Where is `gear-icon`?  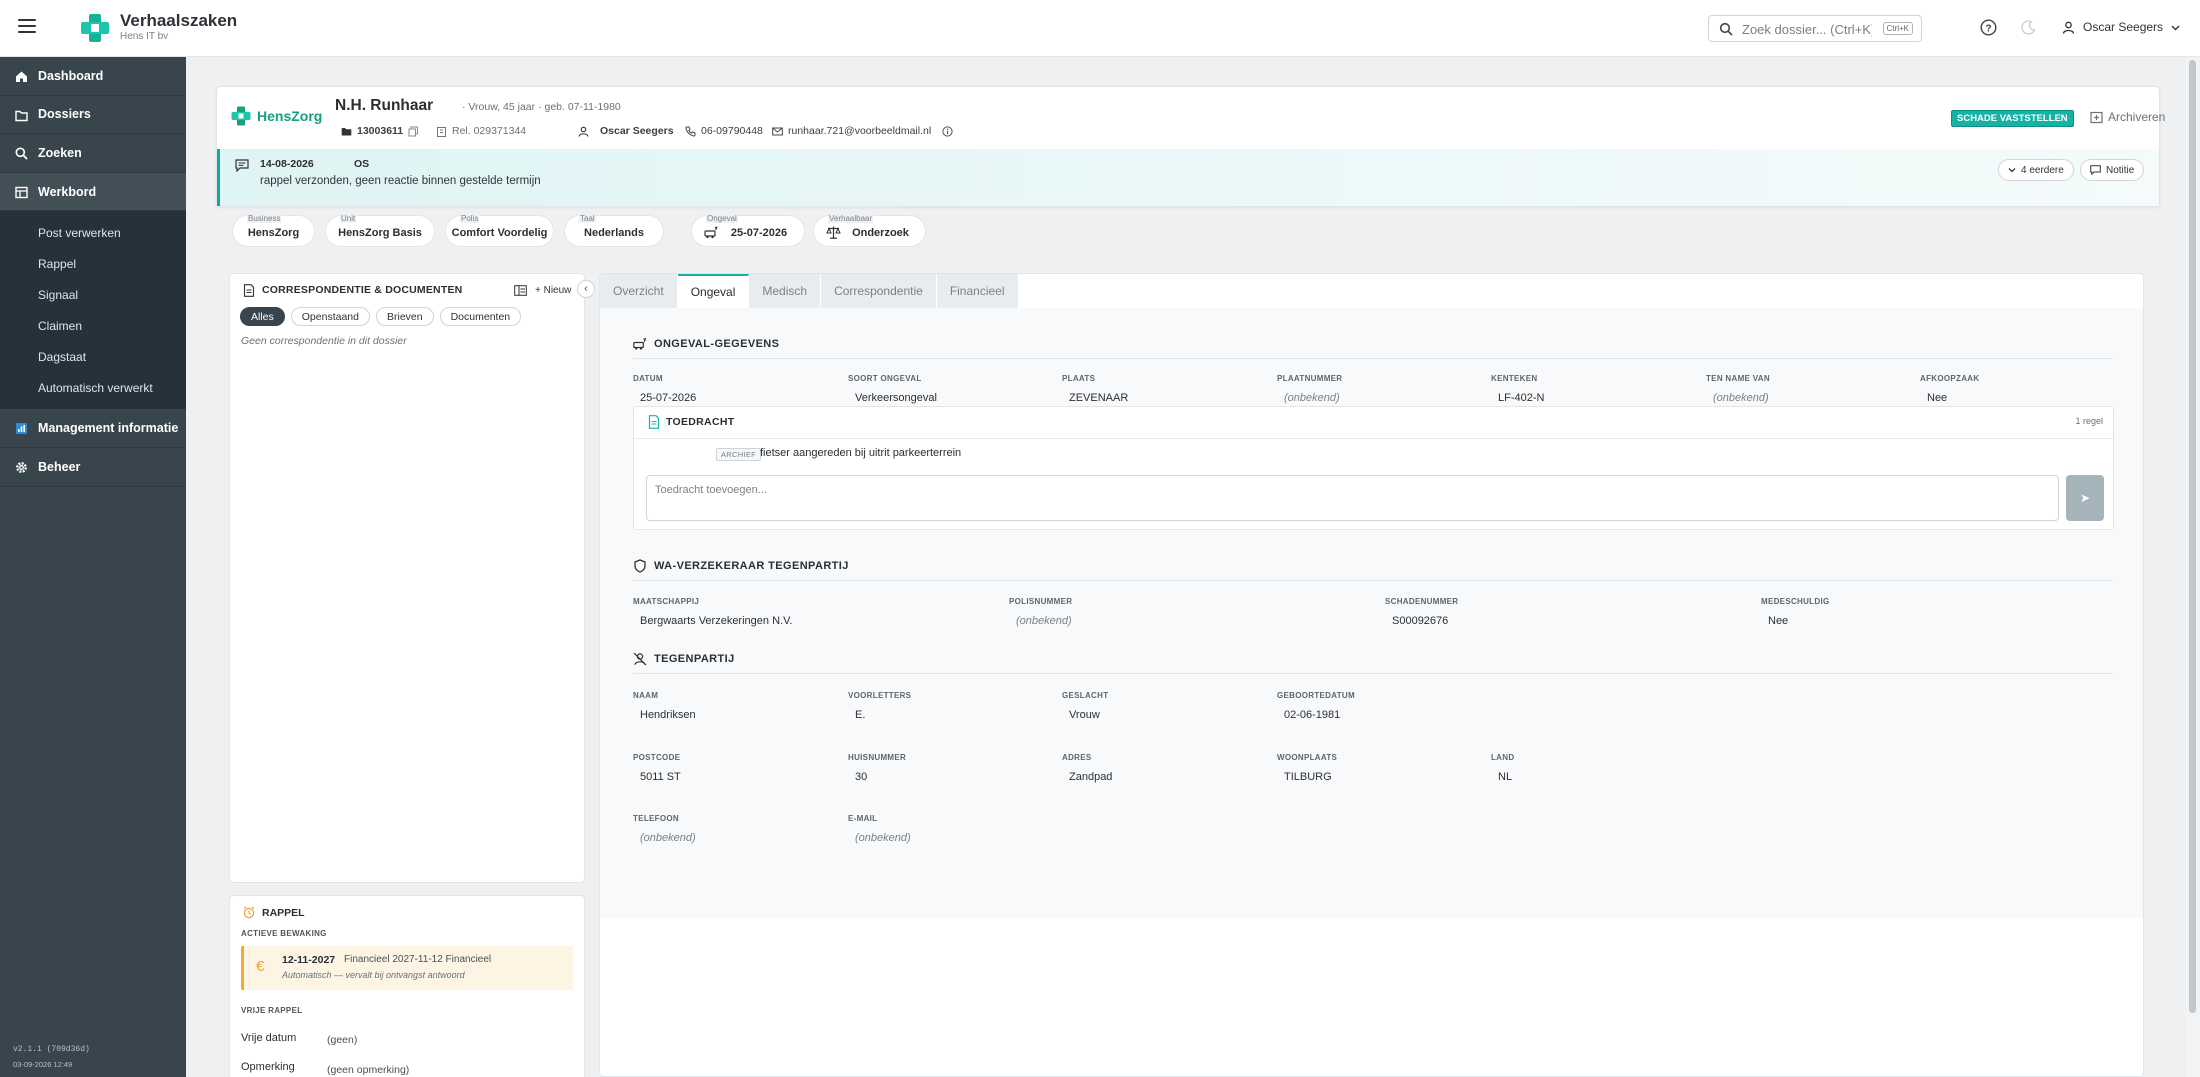 gear-icon is located at coordinates (21, 467).